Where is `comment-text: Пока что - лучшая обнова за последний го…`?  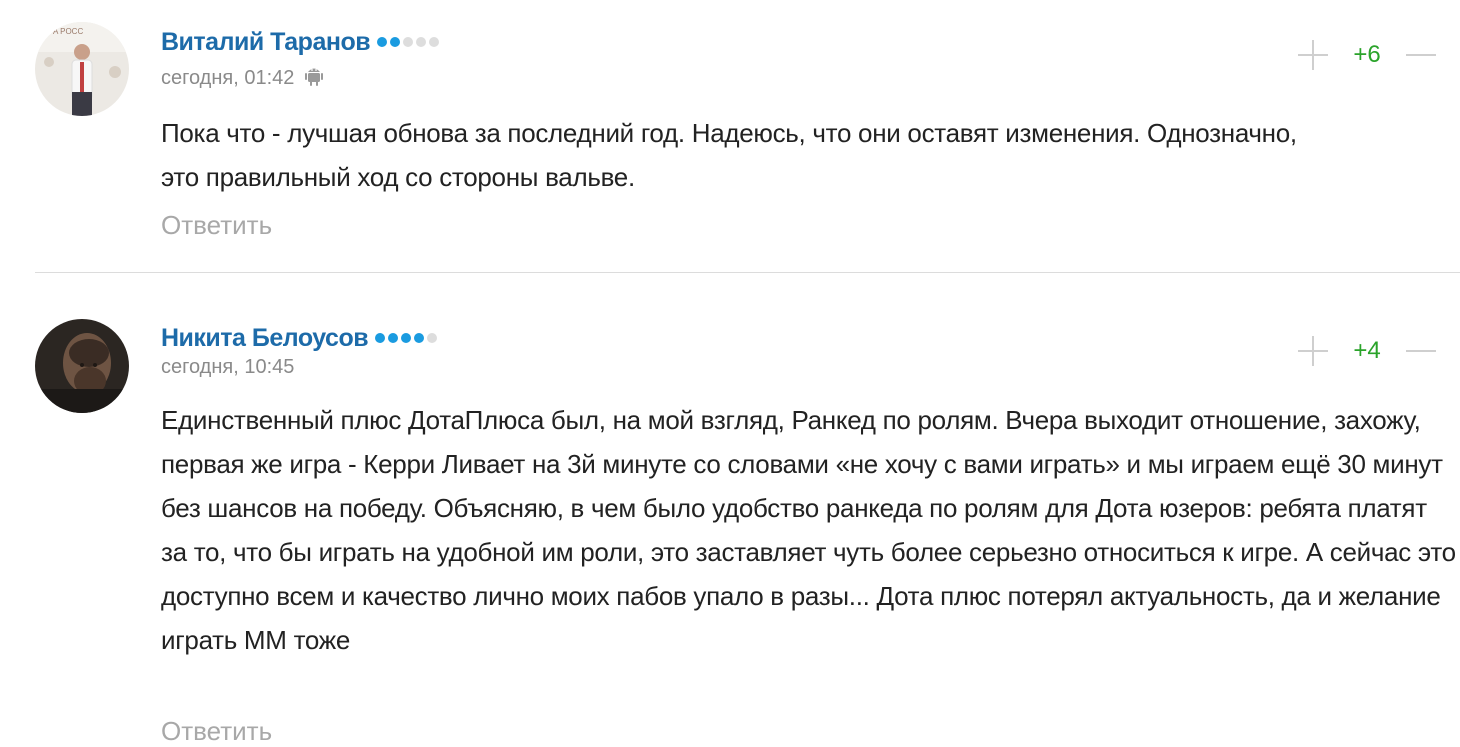
comment-text: Пока что - лучшая обнова за последний го… is located at coordinates (729, 155).